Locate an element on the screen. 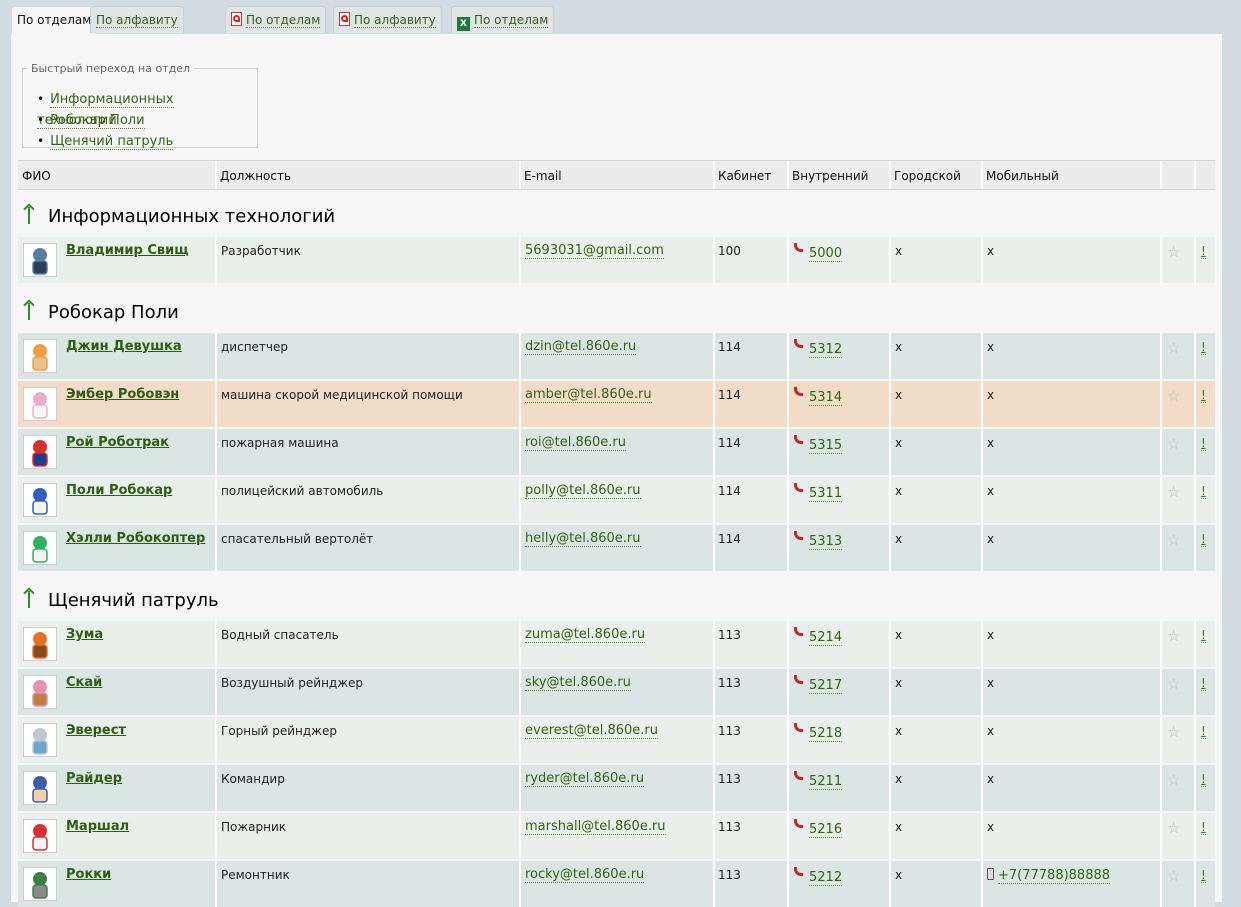 This screenshot has width=1241, height=907. tab-alphabetical-link: По алфавиту is located at coordinates (137, 20).